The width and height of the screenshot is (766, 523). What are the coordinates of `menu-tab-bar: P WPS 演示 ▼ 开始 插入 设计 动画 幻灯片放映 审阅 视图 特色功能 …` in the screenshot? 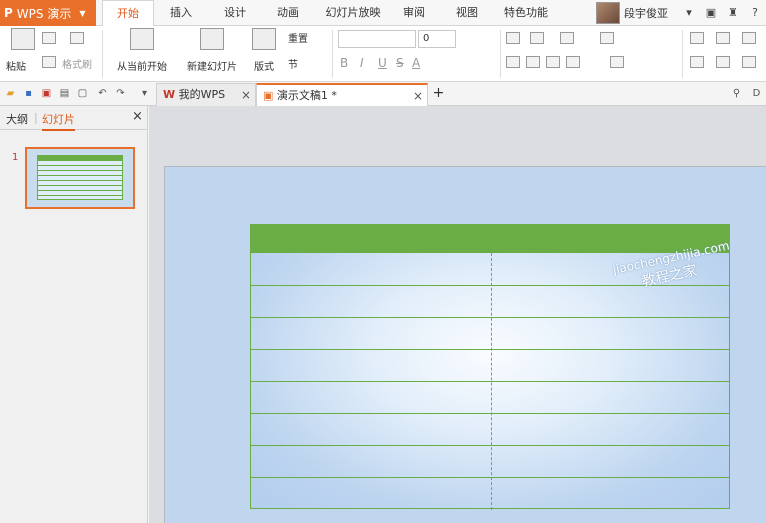 It's located at (383, 13).